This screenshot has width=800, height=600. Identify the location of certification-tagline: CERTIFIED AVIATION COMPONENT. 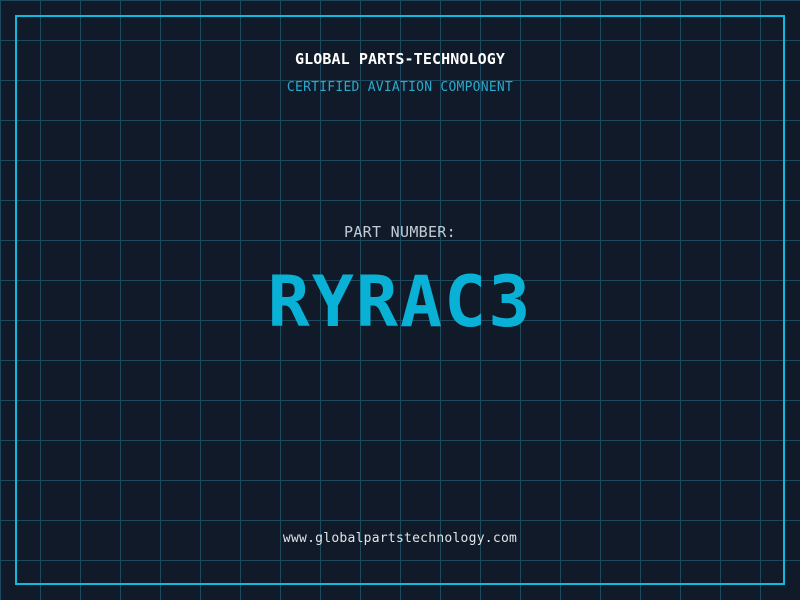
(400, 87).